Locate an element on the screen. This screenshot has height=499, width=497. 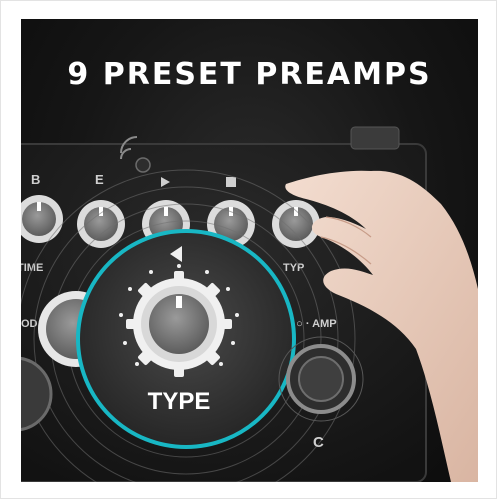
label-e: E is located at coordinates (99, 179).